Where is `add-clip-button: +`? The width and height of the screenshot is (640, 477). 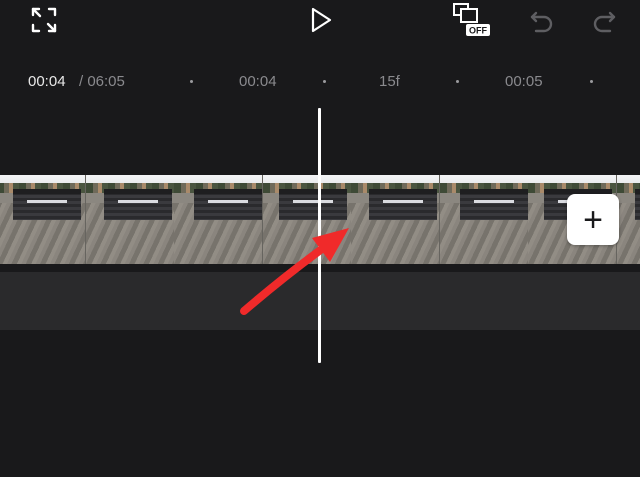 add-clip-button: + is located at coordinates (593, 219).